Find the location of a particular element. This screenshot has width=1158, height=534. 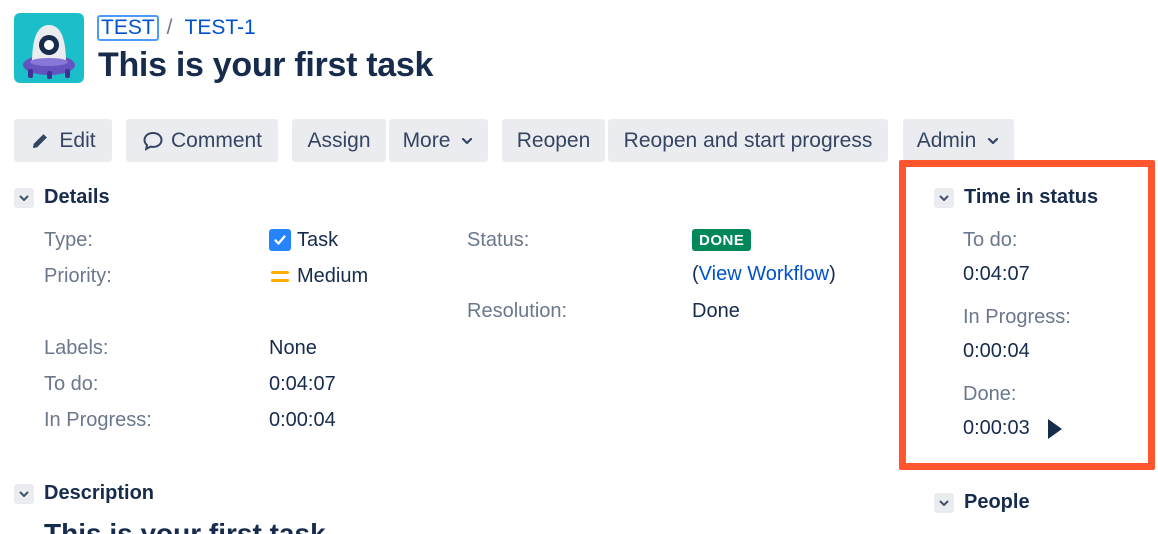

reopen-button-label: Reopen is located at coordinates (553, 140).